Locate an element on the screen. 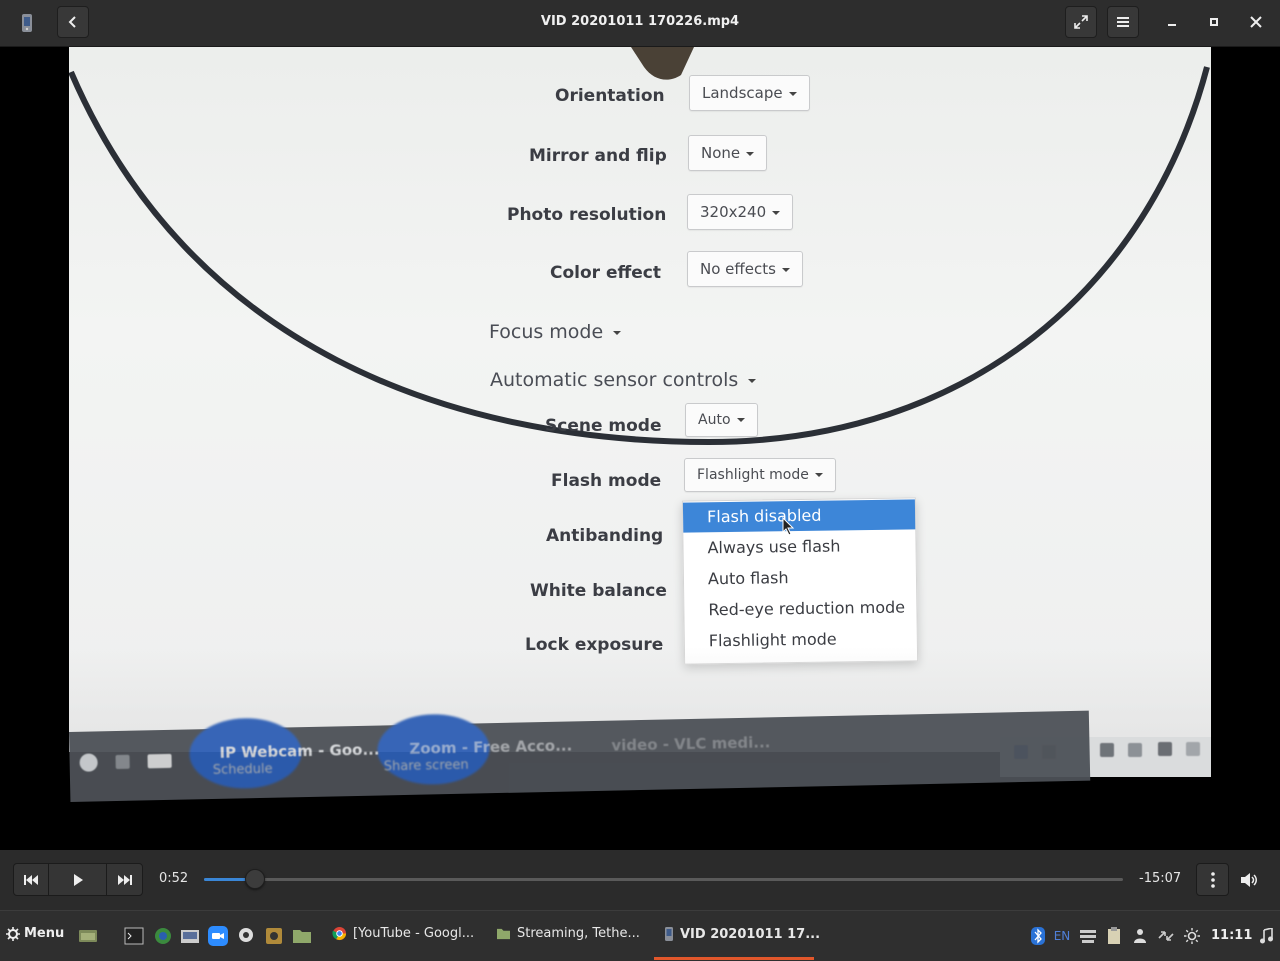  terminal-icon is located at coordinates (134, 936).